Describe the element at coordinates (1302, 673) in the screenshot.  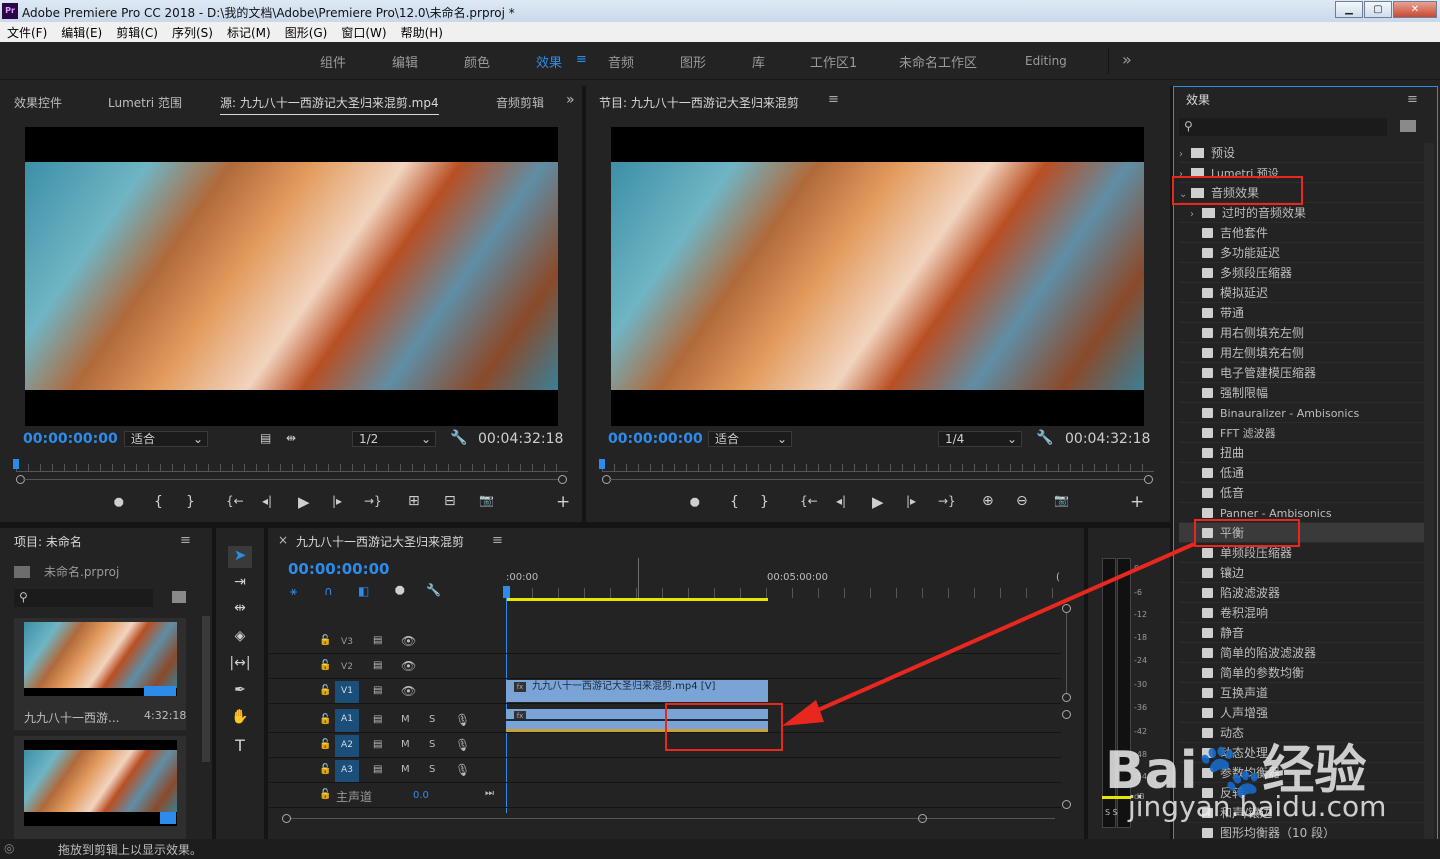
I see `effects-tree-item: 简单的参数均衡` at that location.